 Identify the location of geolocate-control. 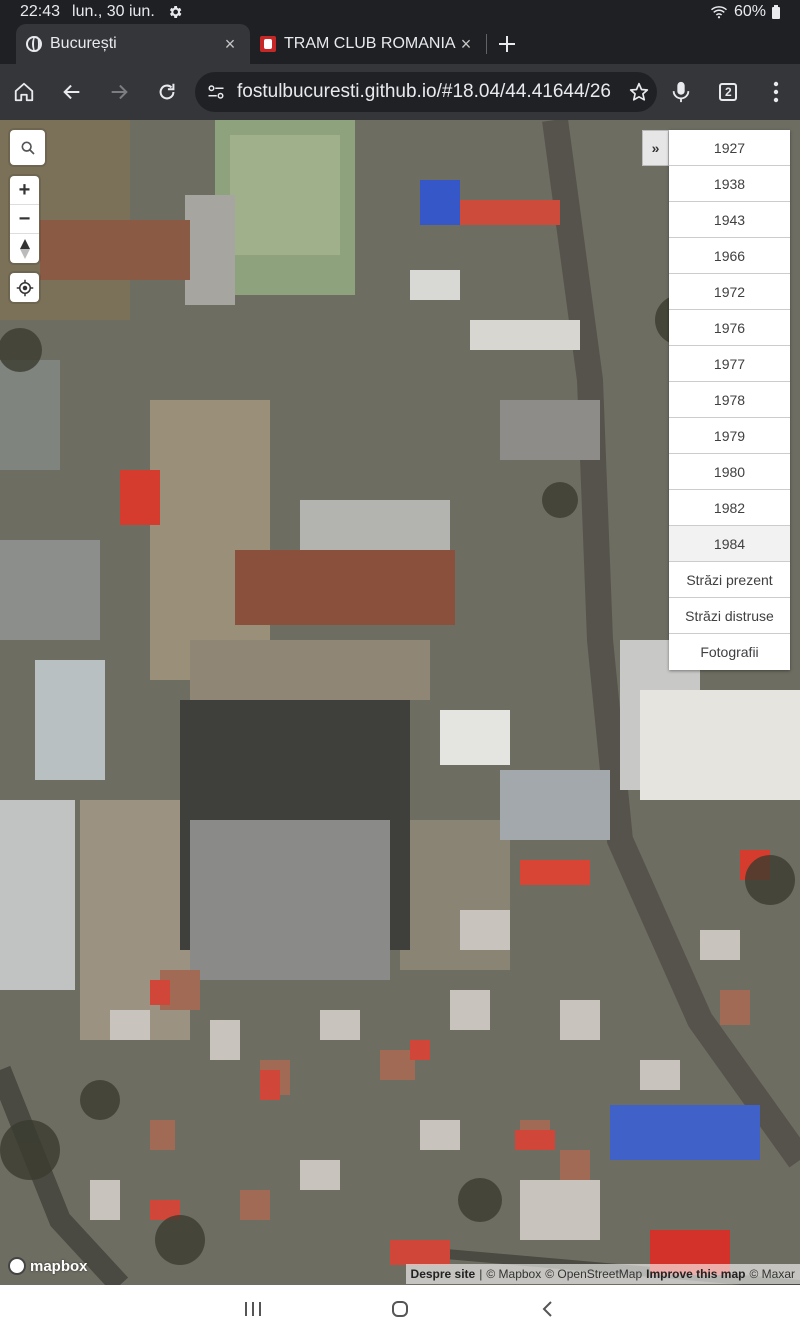
(24, 287).